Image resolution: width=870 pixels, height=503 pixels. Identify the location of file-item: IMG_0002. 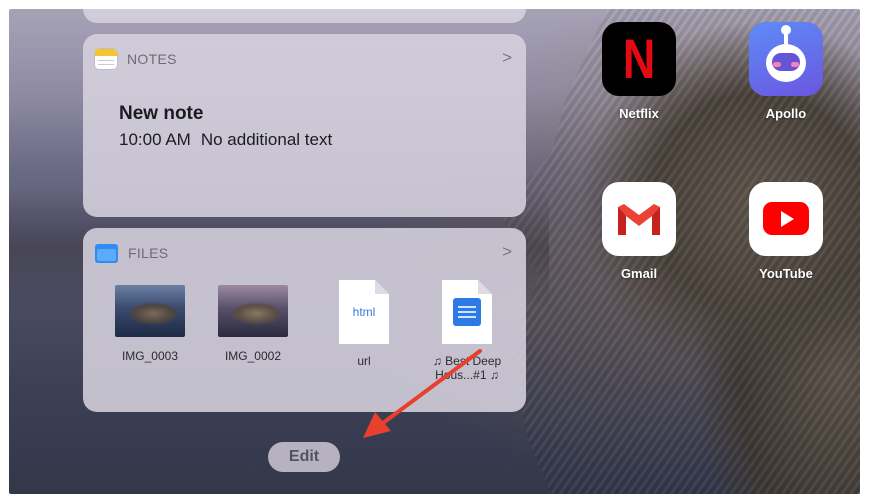
(253, 321).